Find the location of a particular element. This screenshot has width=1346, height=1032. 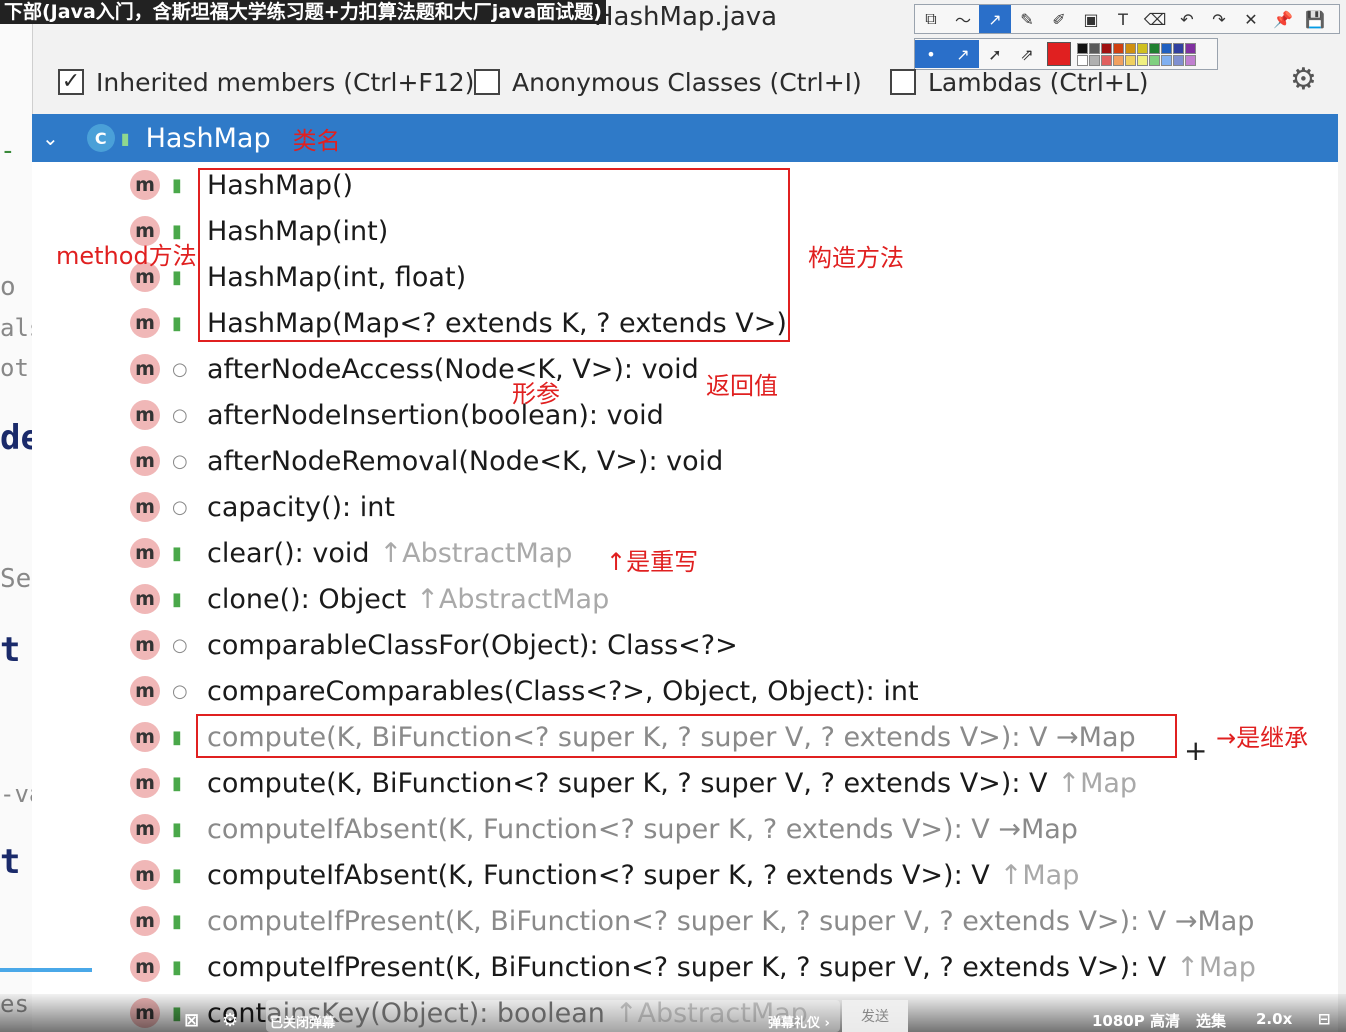

file-title: HashMap.java is located at coordinates (686, 17).